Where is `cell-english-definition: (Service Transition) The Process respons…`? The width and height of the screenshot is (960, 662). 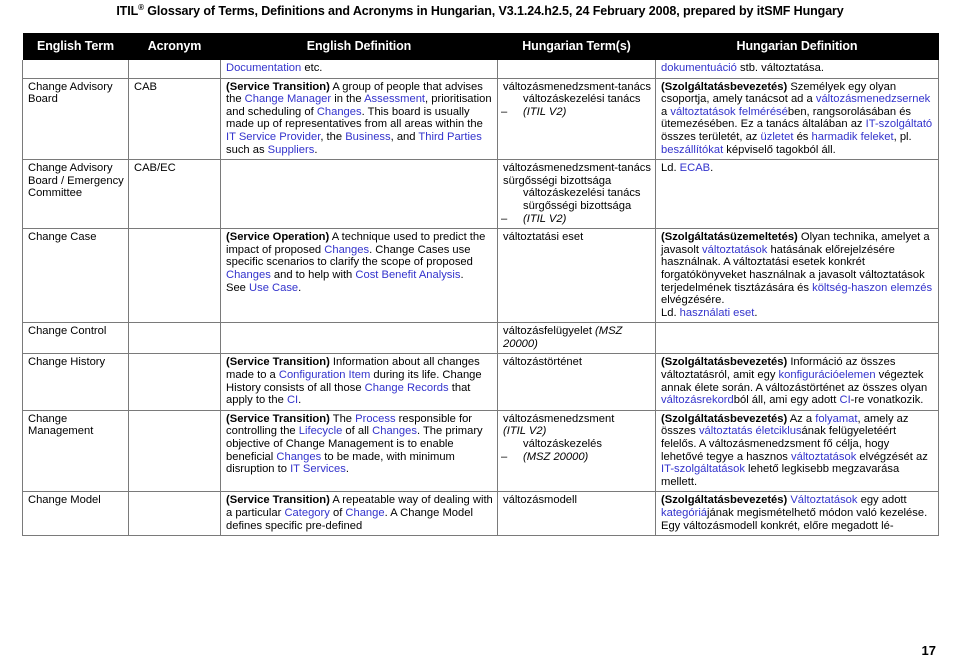
cell-english-definition: (Service Transition) The Process respons… is located at coordinates (359, 451).